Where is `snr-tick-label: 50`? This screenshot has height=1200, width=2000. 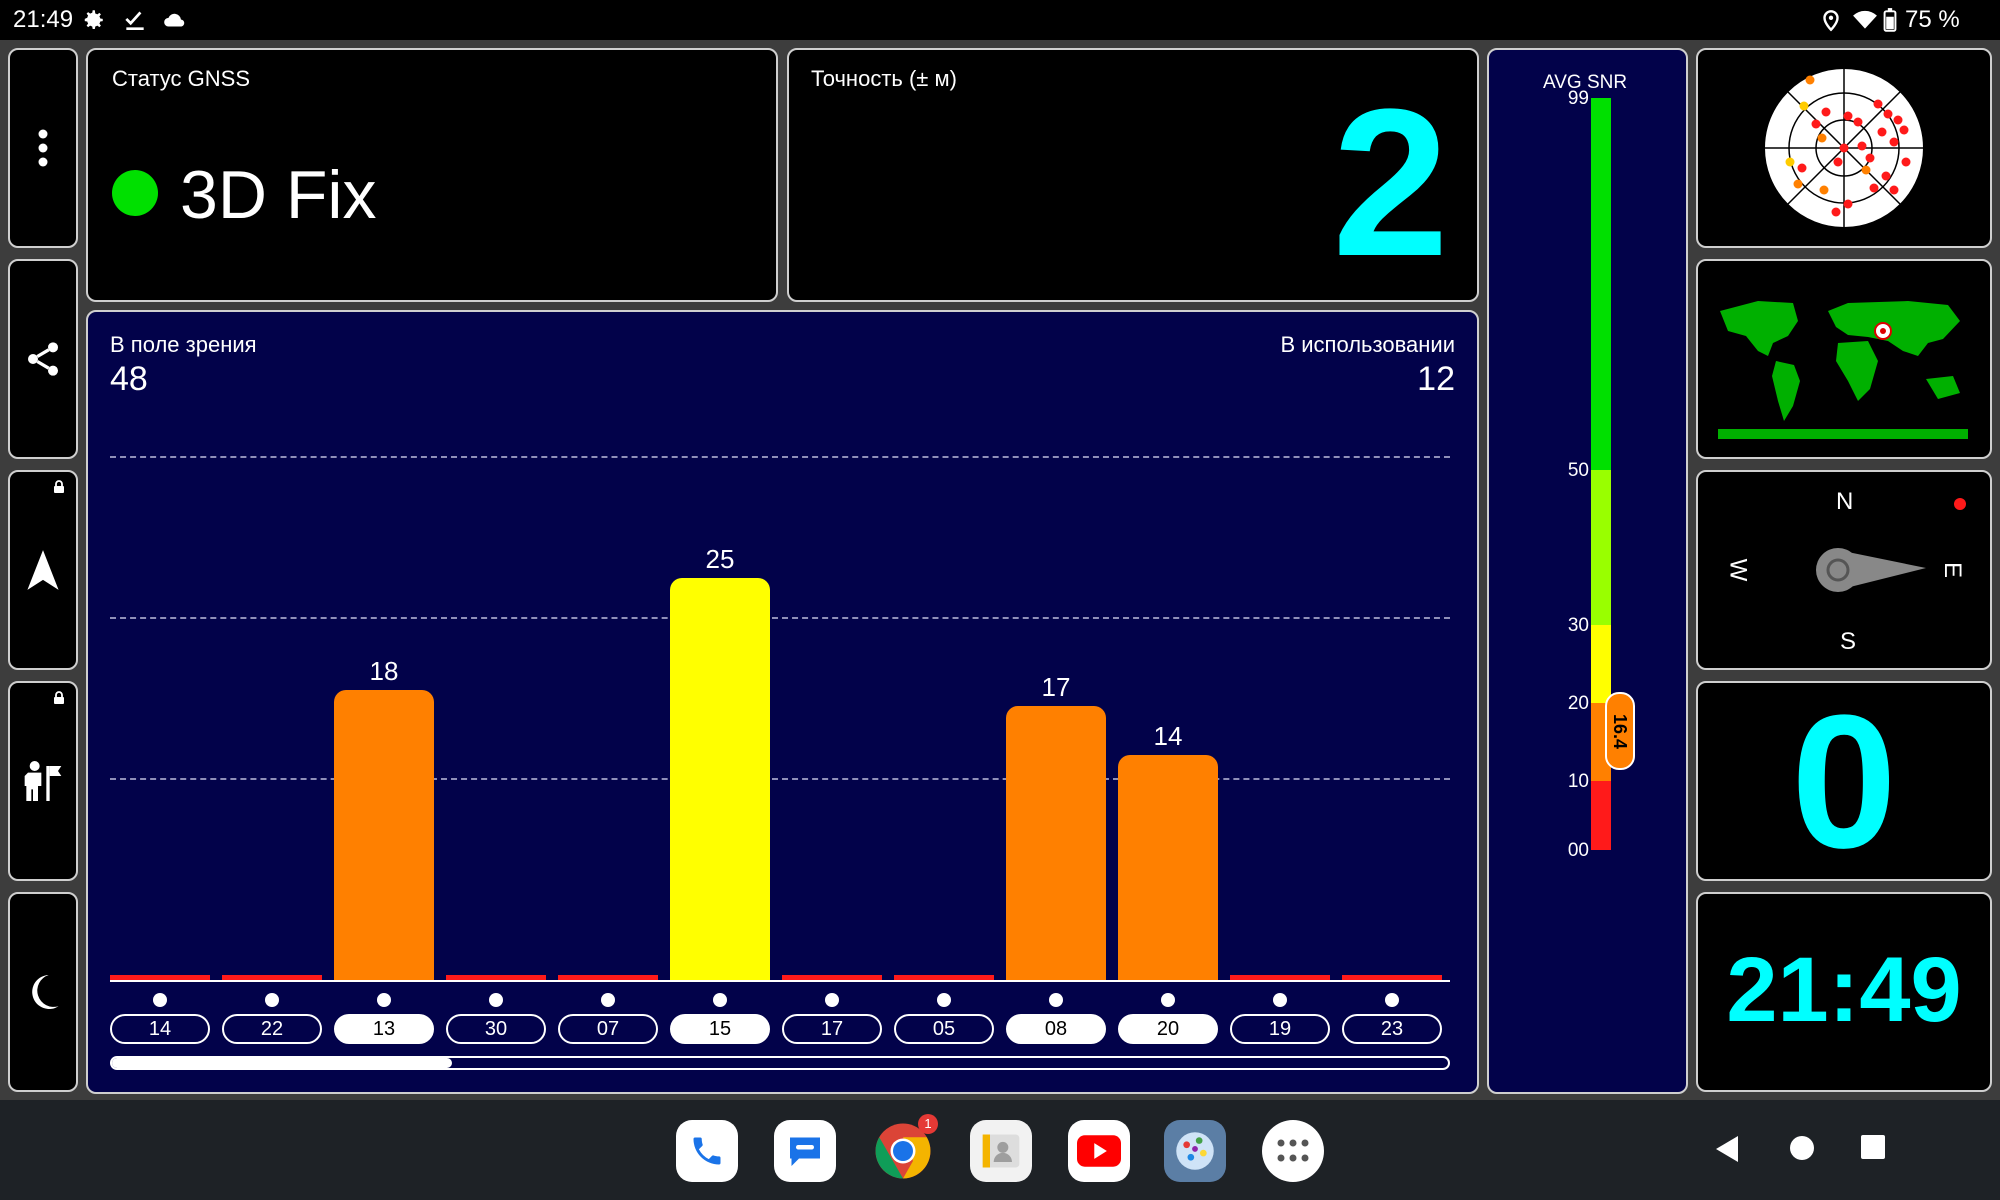
snr-tick-label: 50 is located at coordinates (1578, 470).